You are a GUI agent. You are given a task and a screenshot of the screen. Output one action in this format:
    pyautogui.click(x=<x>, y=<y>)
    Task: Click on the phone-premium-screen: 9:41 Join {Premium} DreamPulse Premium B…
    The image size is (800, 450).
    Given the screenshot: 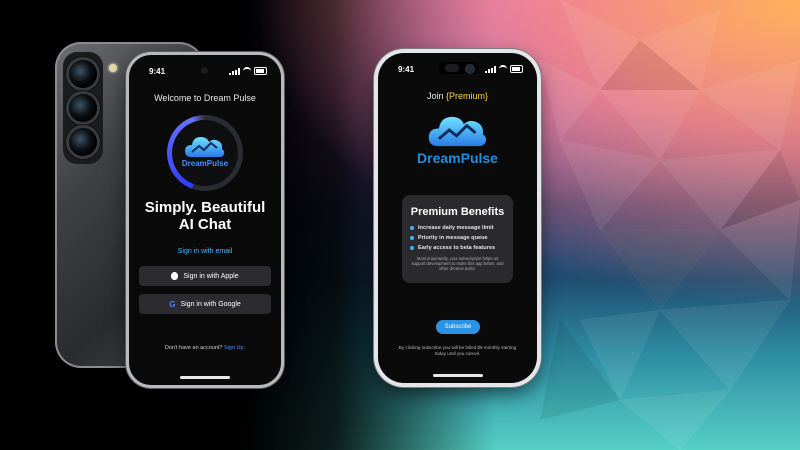 What is the action you would take?
    pyautogui.click(x=457, y=218)
    